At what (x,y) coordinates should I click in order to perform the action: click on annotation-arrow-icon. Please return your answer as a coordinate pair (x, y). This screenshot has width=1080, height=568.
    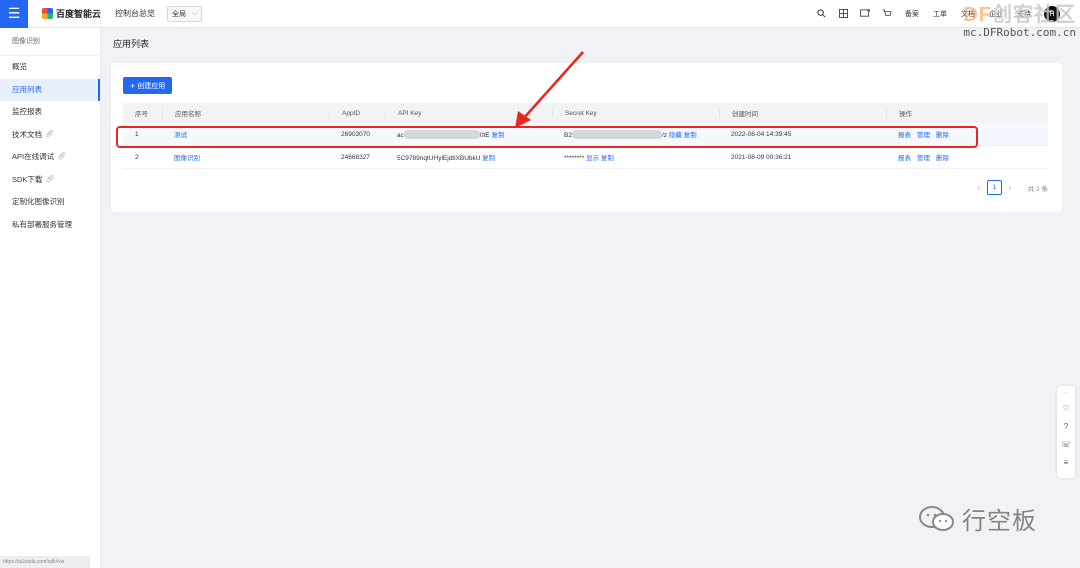
    Looking at the image, I should click on (549, 89).